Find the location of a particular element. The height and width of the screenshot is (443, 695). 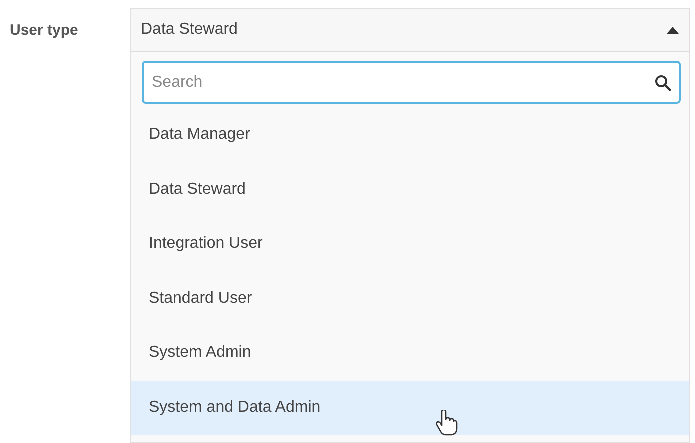

dropdown-option: System Admin is located at coordinates (410, 353).